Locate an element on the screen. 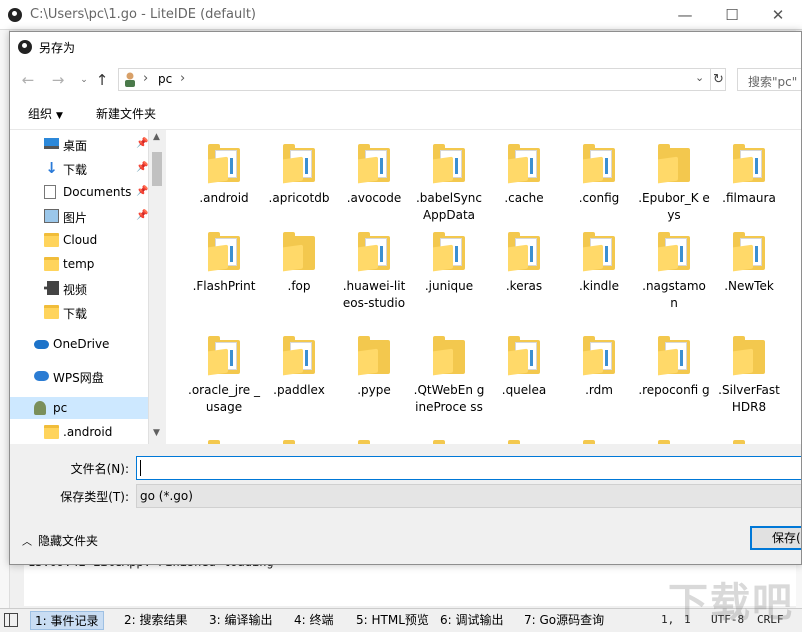 Image resolution: width=802 pixels, height=632 pixels. sidebar-item: WPS网盘 is located at coordinates (79, 376).